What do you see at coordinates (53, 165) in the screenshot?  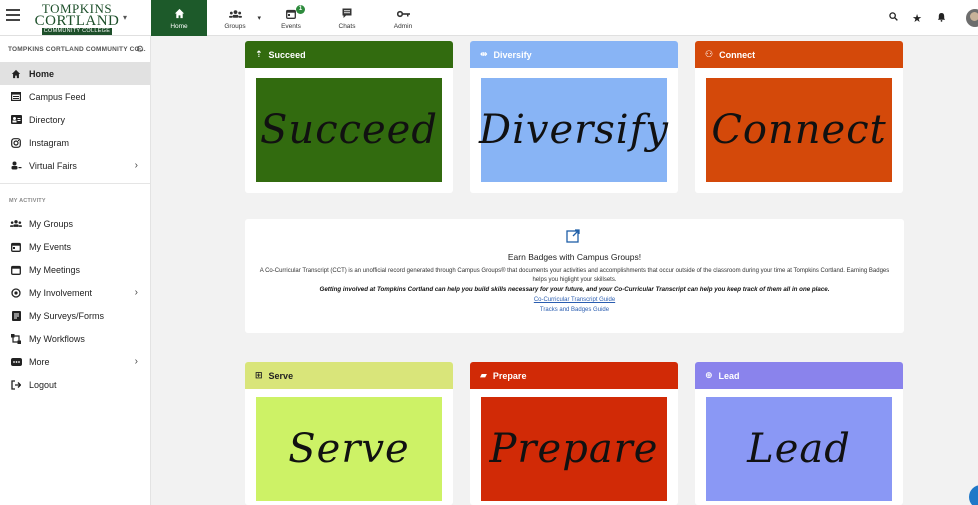 I see `sidebar-item-label: Virtual Fairs` at bounding box center [53, 165].